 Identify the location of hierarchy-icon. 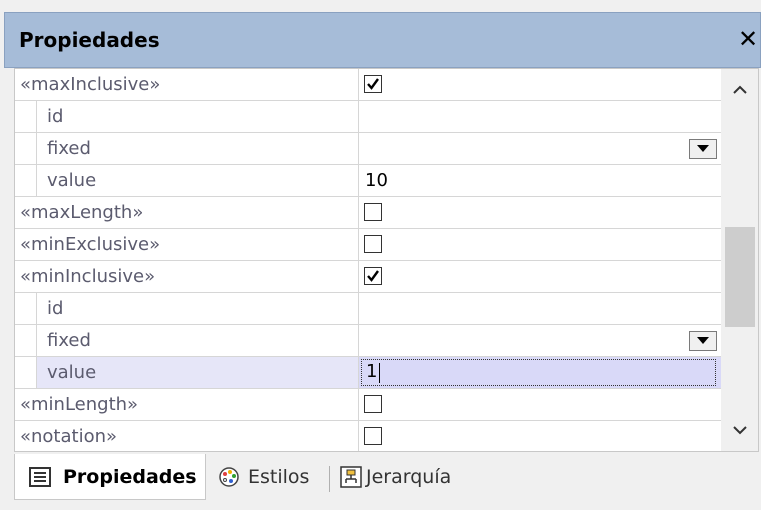
(351, 477).